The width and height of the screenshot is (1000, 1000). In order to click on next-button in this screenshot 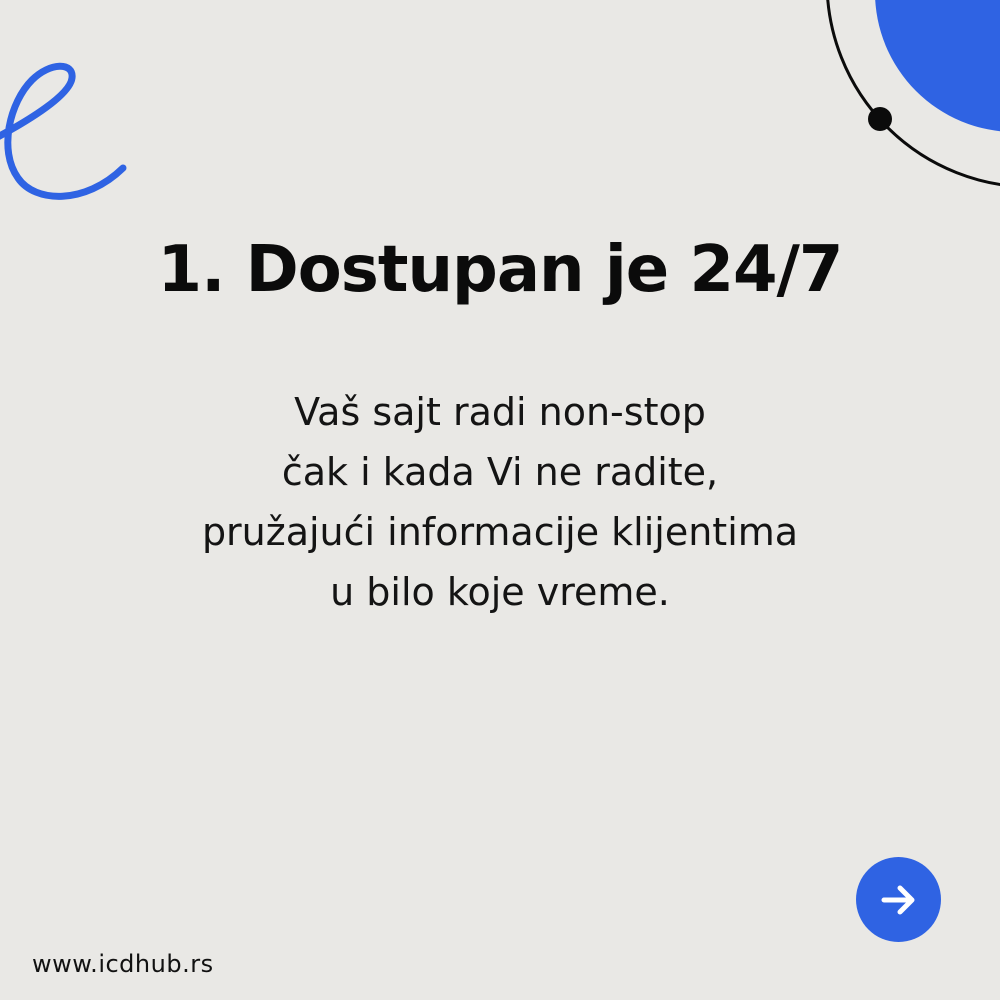, I will do `click(898, 899)`.